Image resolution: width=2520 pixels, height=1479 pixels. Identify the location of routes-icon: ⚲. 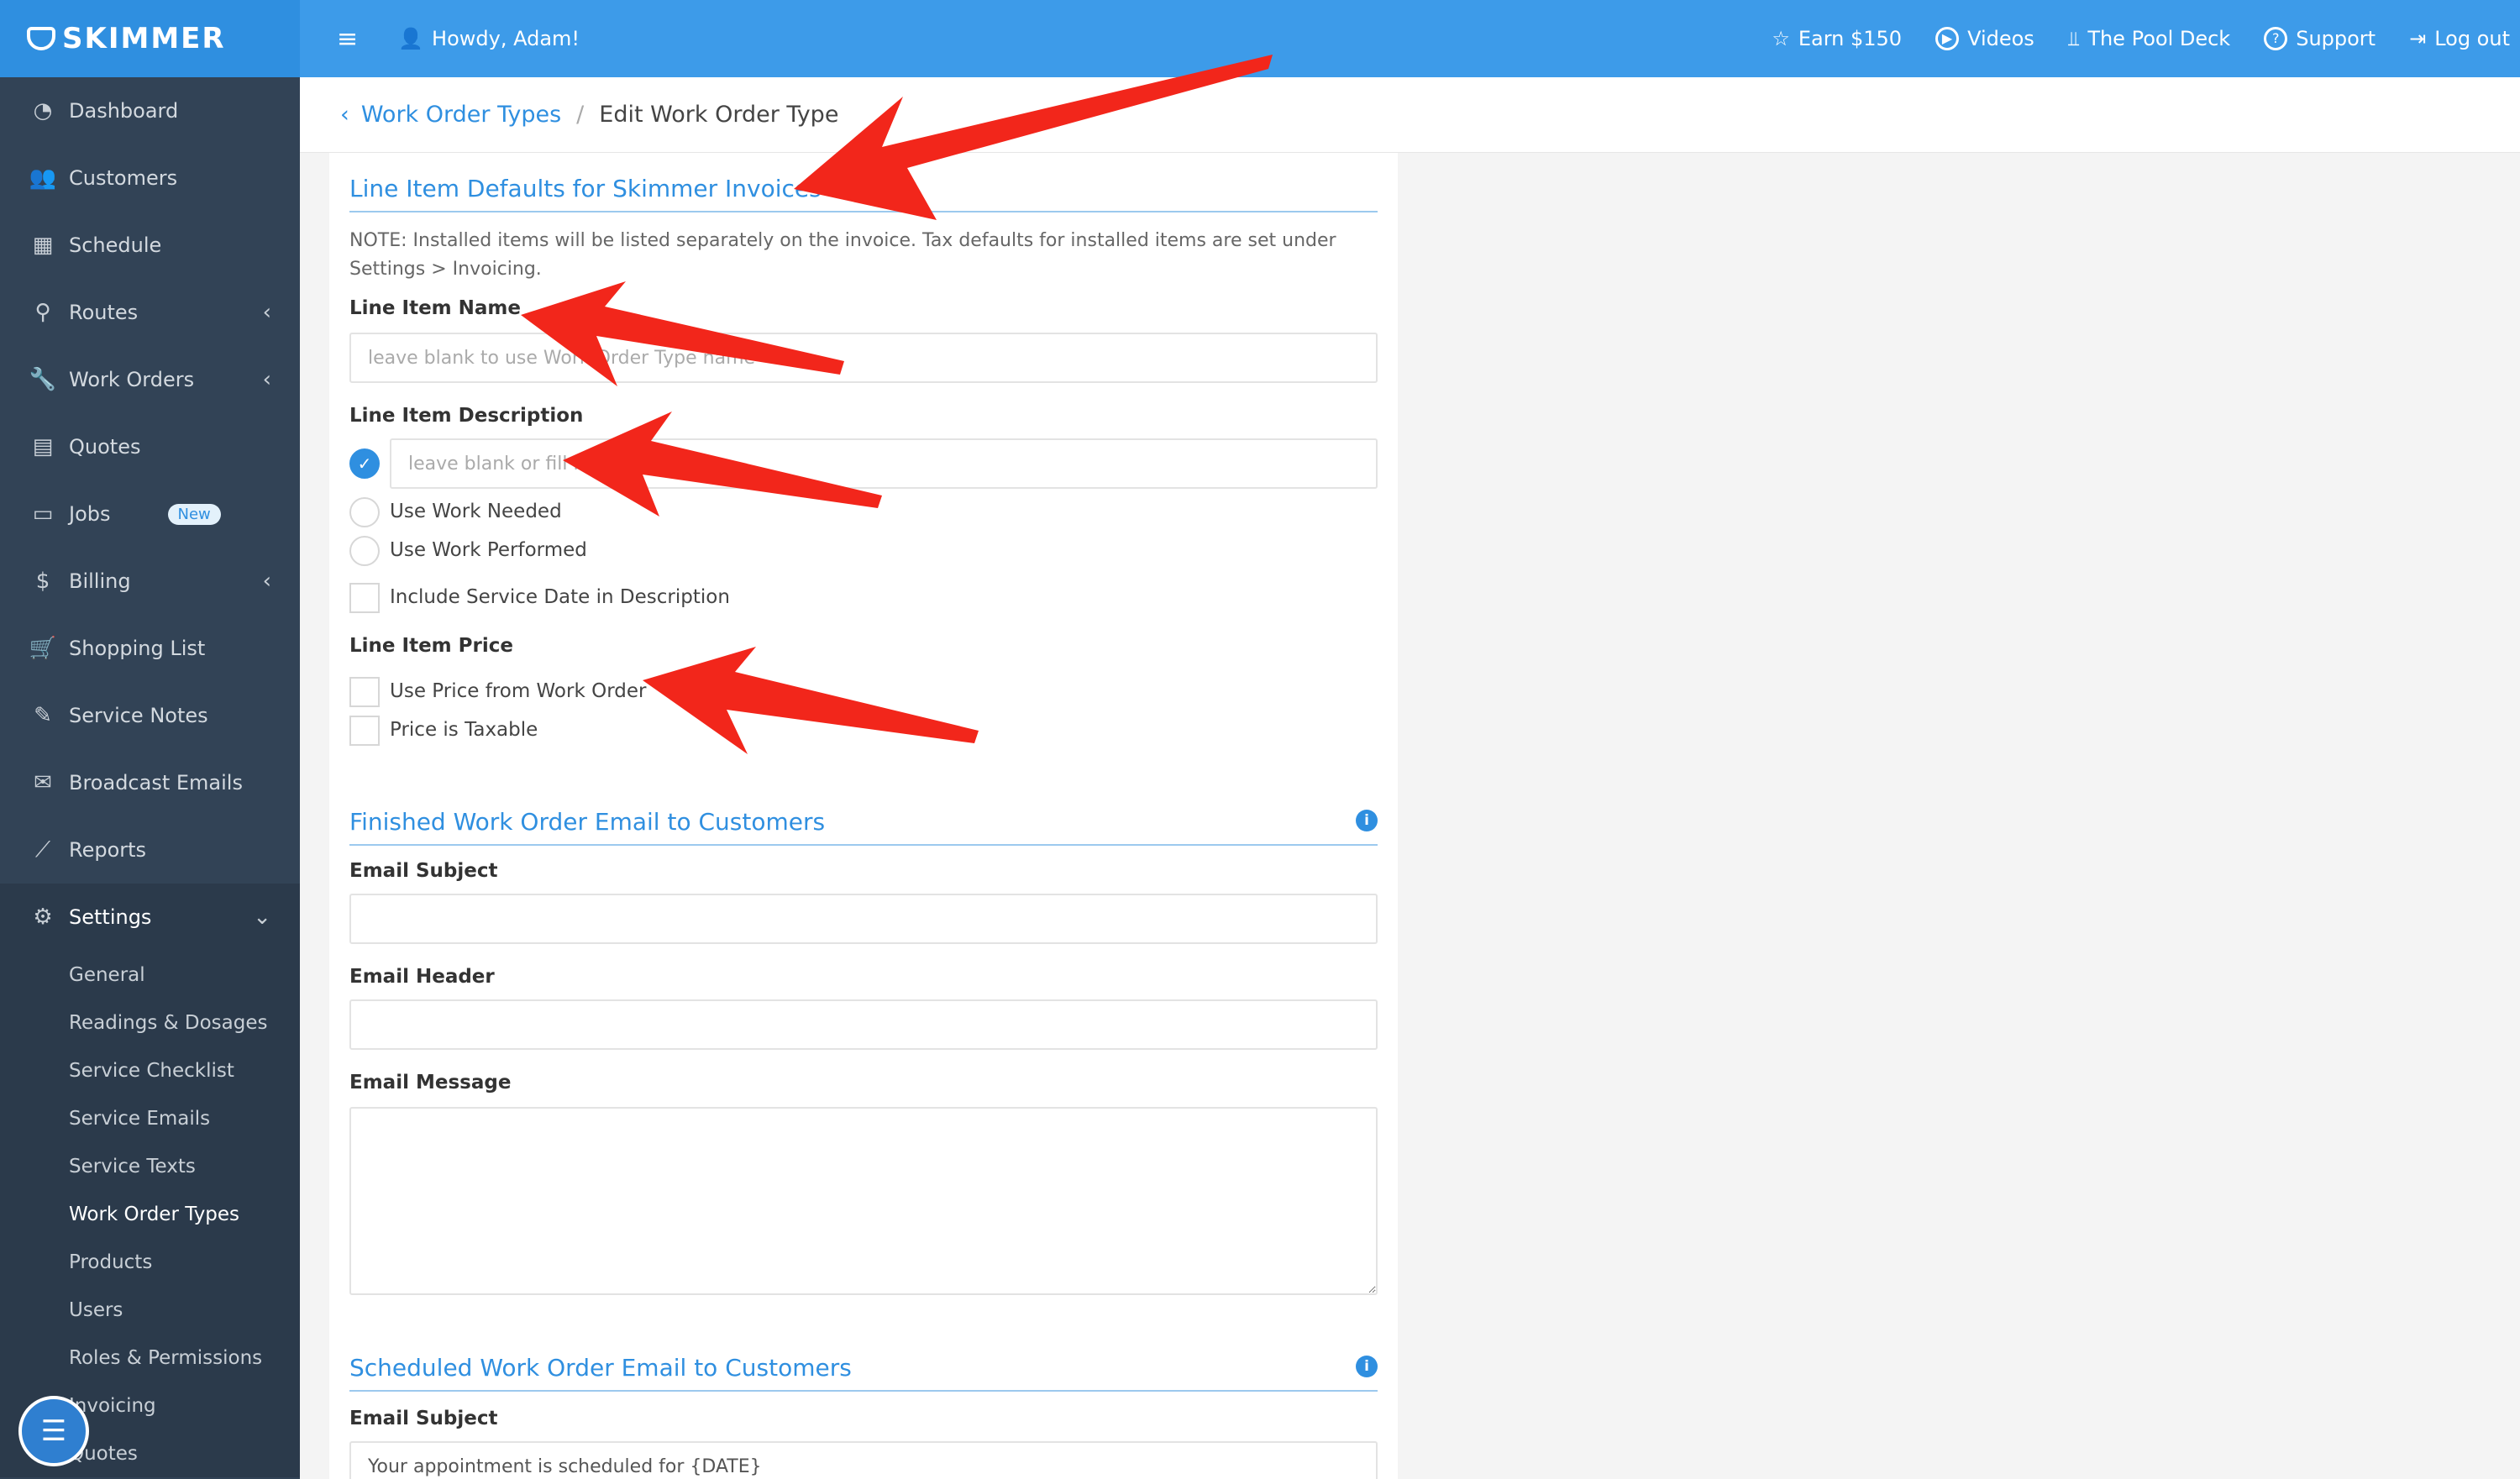
(42, 312).